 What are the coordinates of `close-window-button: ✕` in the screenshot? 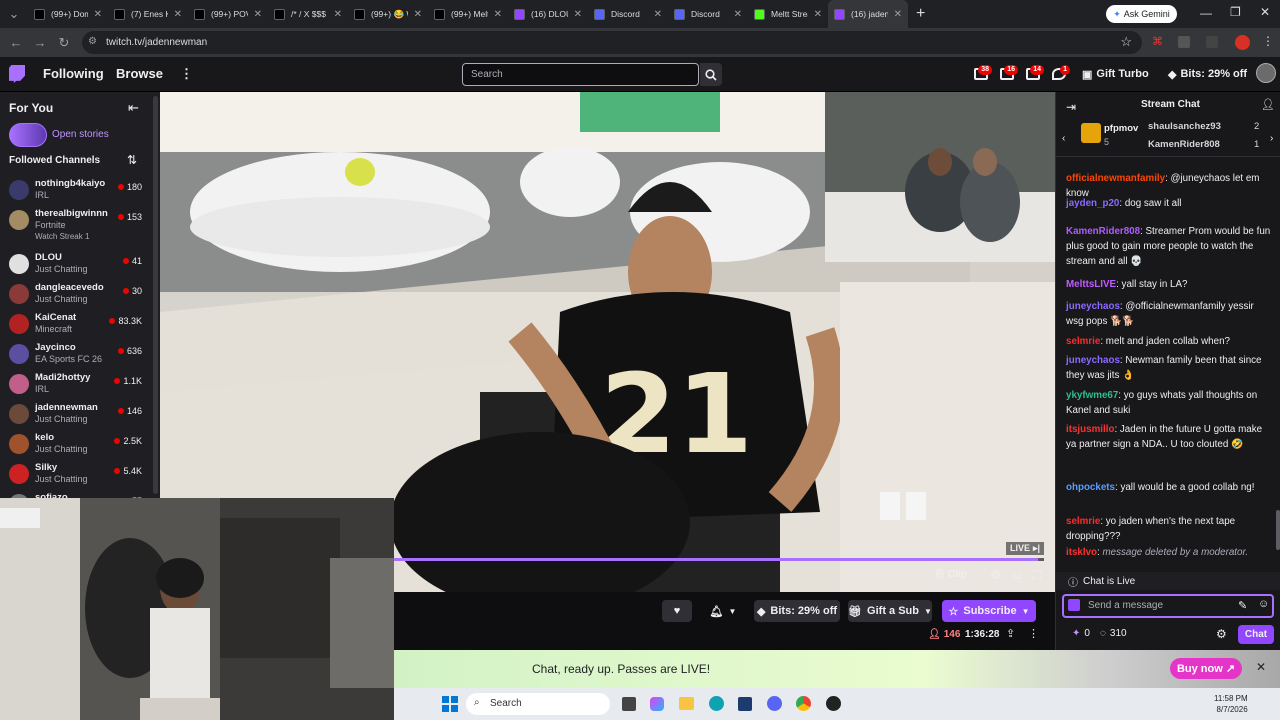 It's located at (1265, 12).